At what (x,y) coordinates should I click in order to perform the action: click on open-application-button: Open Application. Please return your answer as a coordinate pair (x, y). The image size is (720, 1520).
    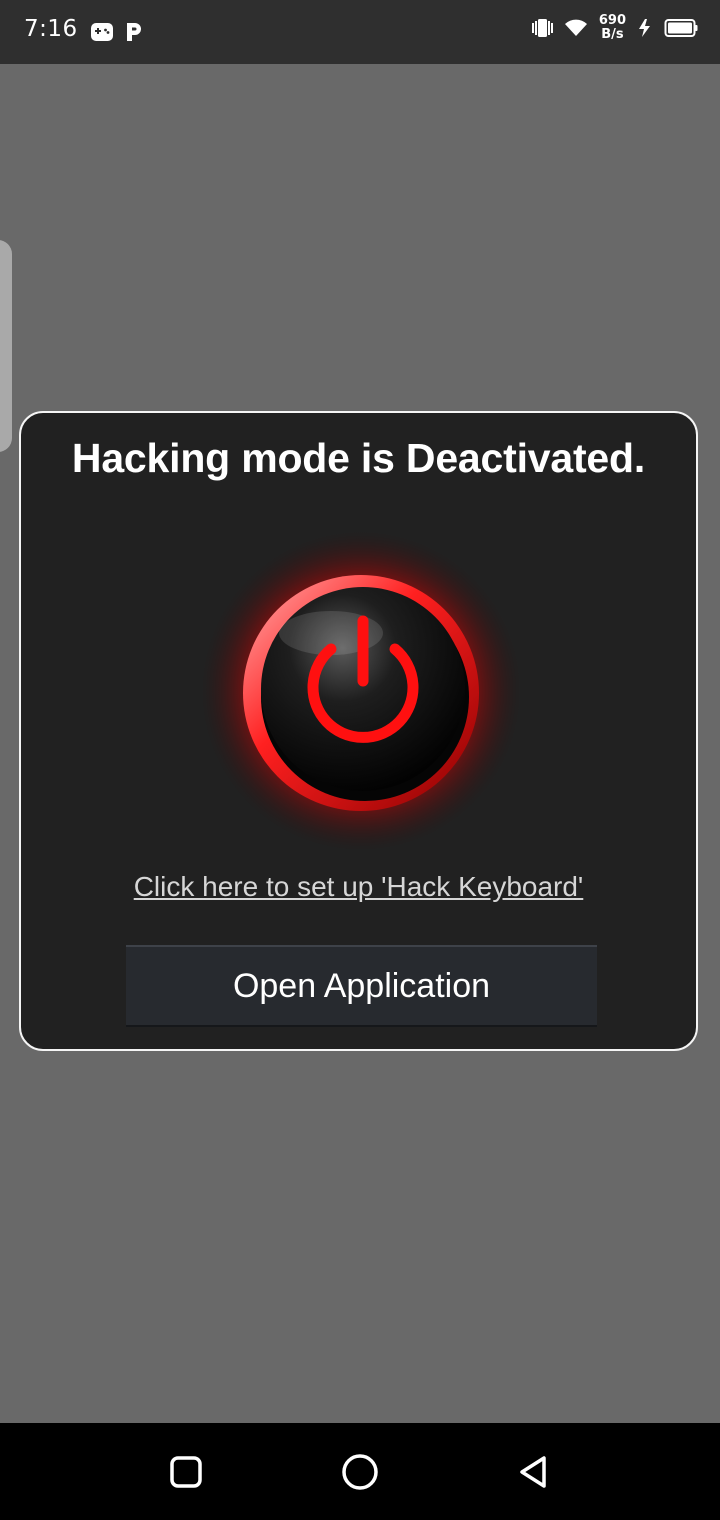
    Looking at the image, I should click on (361, 986).